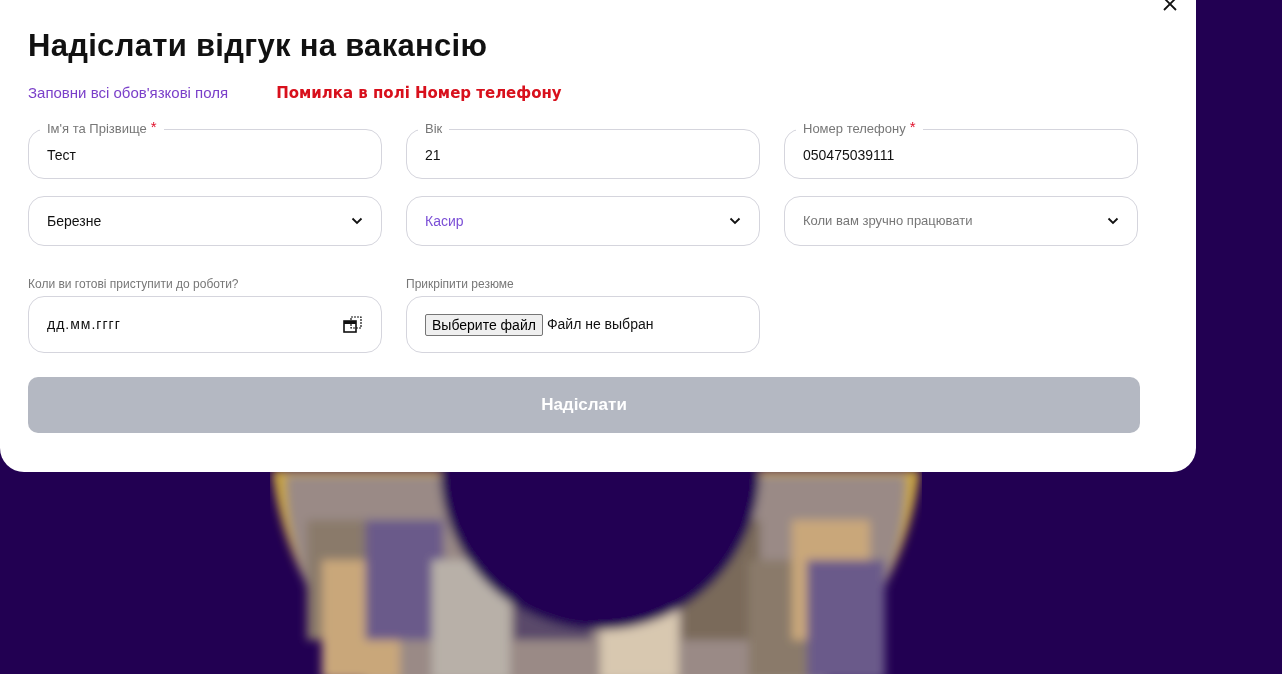 The width and height of the screenshot is (1282, 674). Describe the element at coordinates (419, 93) in the screenshot. I see `error-message: Помилка в полі Номер телефону` at that location.